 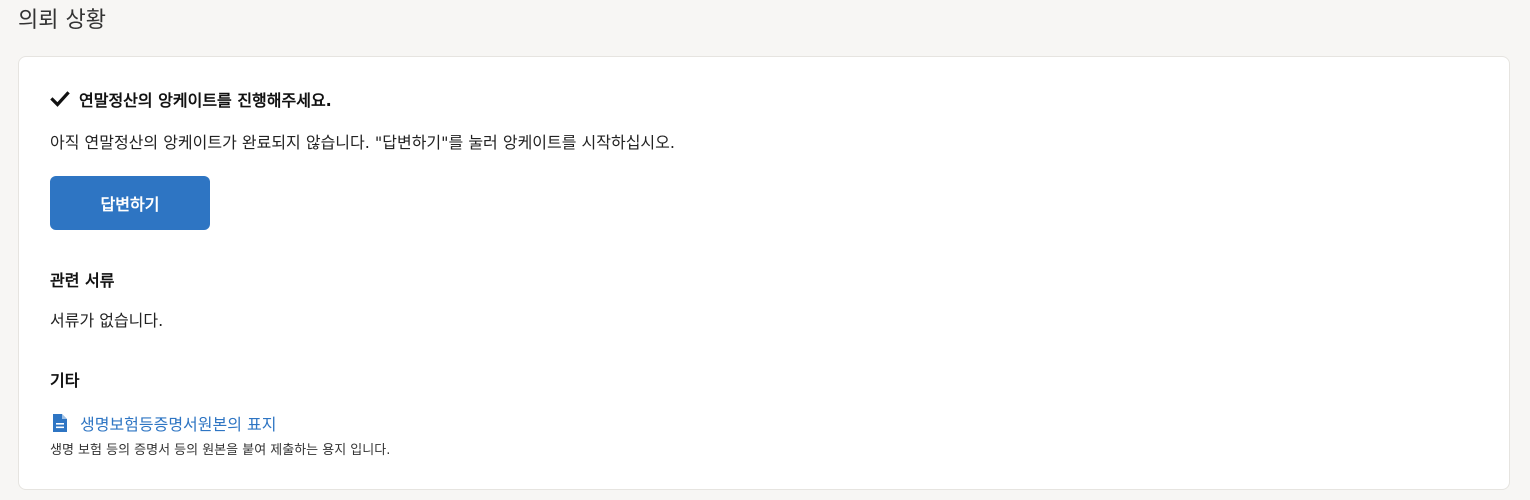 I want to click on other-item: 생명보험등증명서원본의 표지, so click(x=164, y=423).